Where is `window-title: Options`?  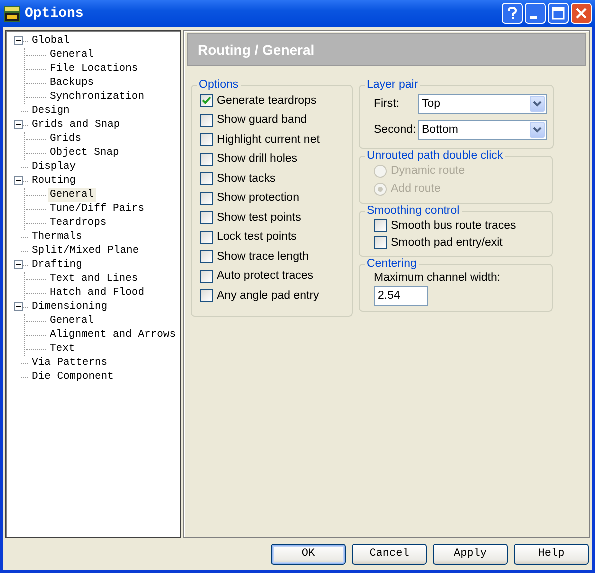 window-title: Options is located at coordinates (55, 14).